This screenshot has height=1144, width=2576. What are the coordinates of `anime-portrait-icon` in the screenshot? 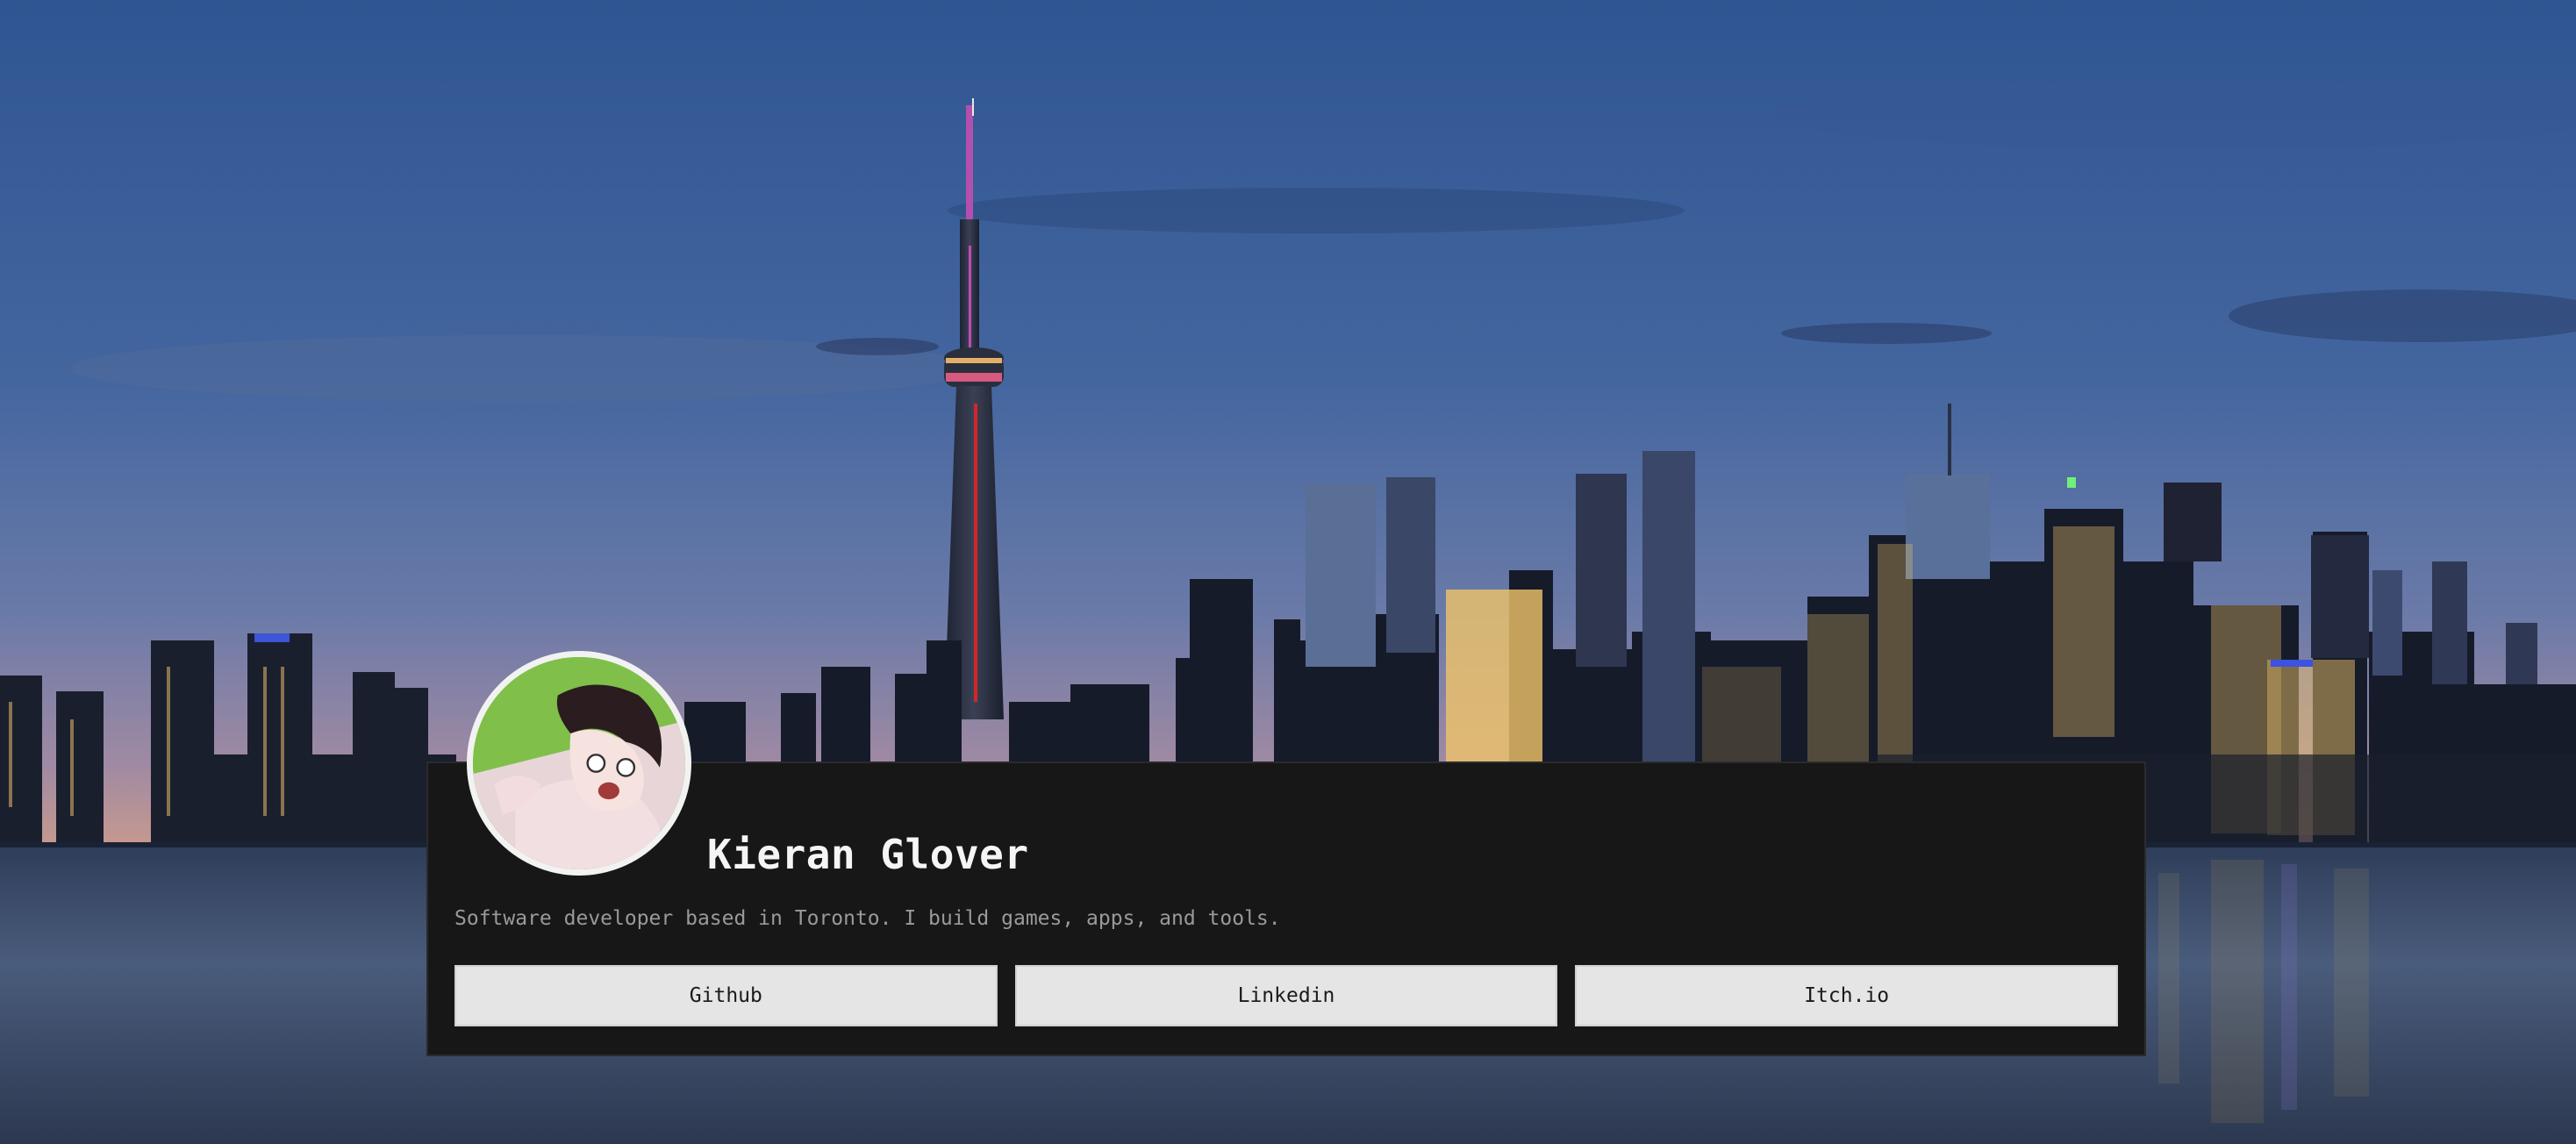 It's located at (579, 763).